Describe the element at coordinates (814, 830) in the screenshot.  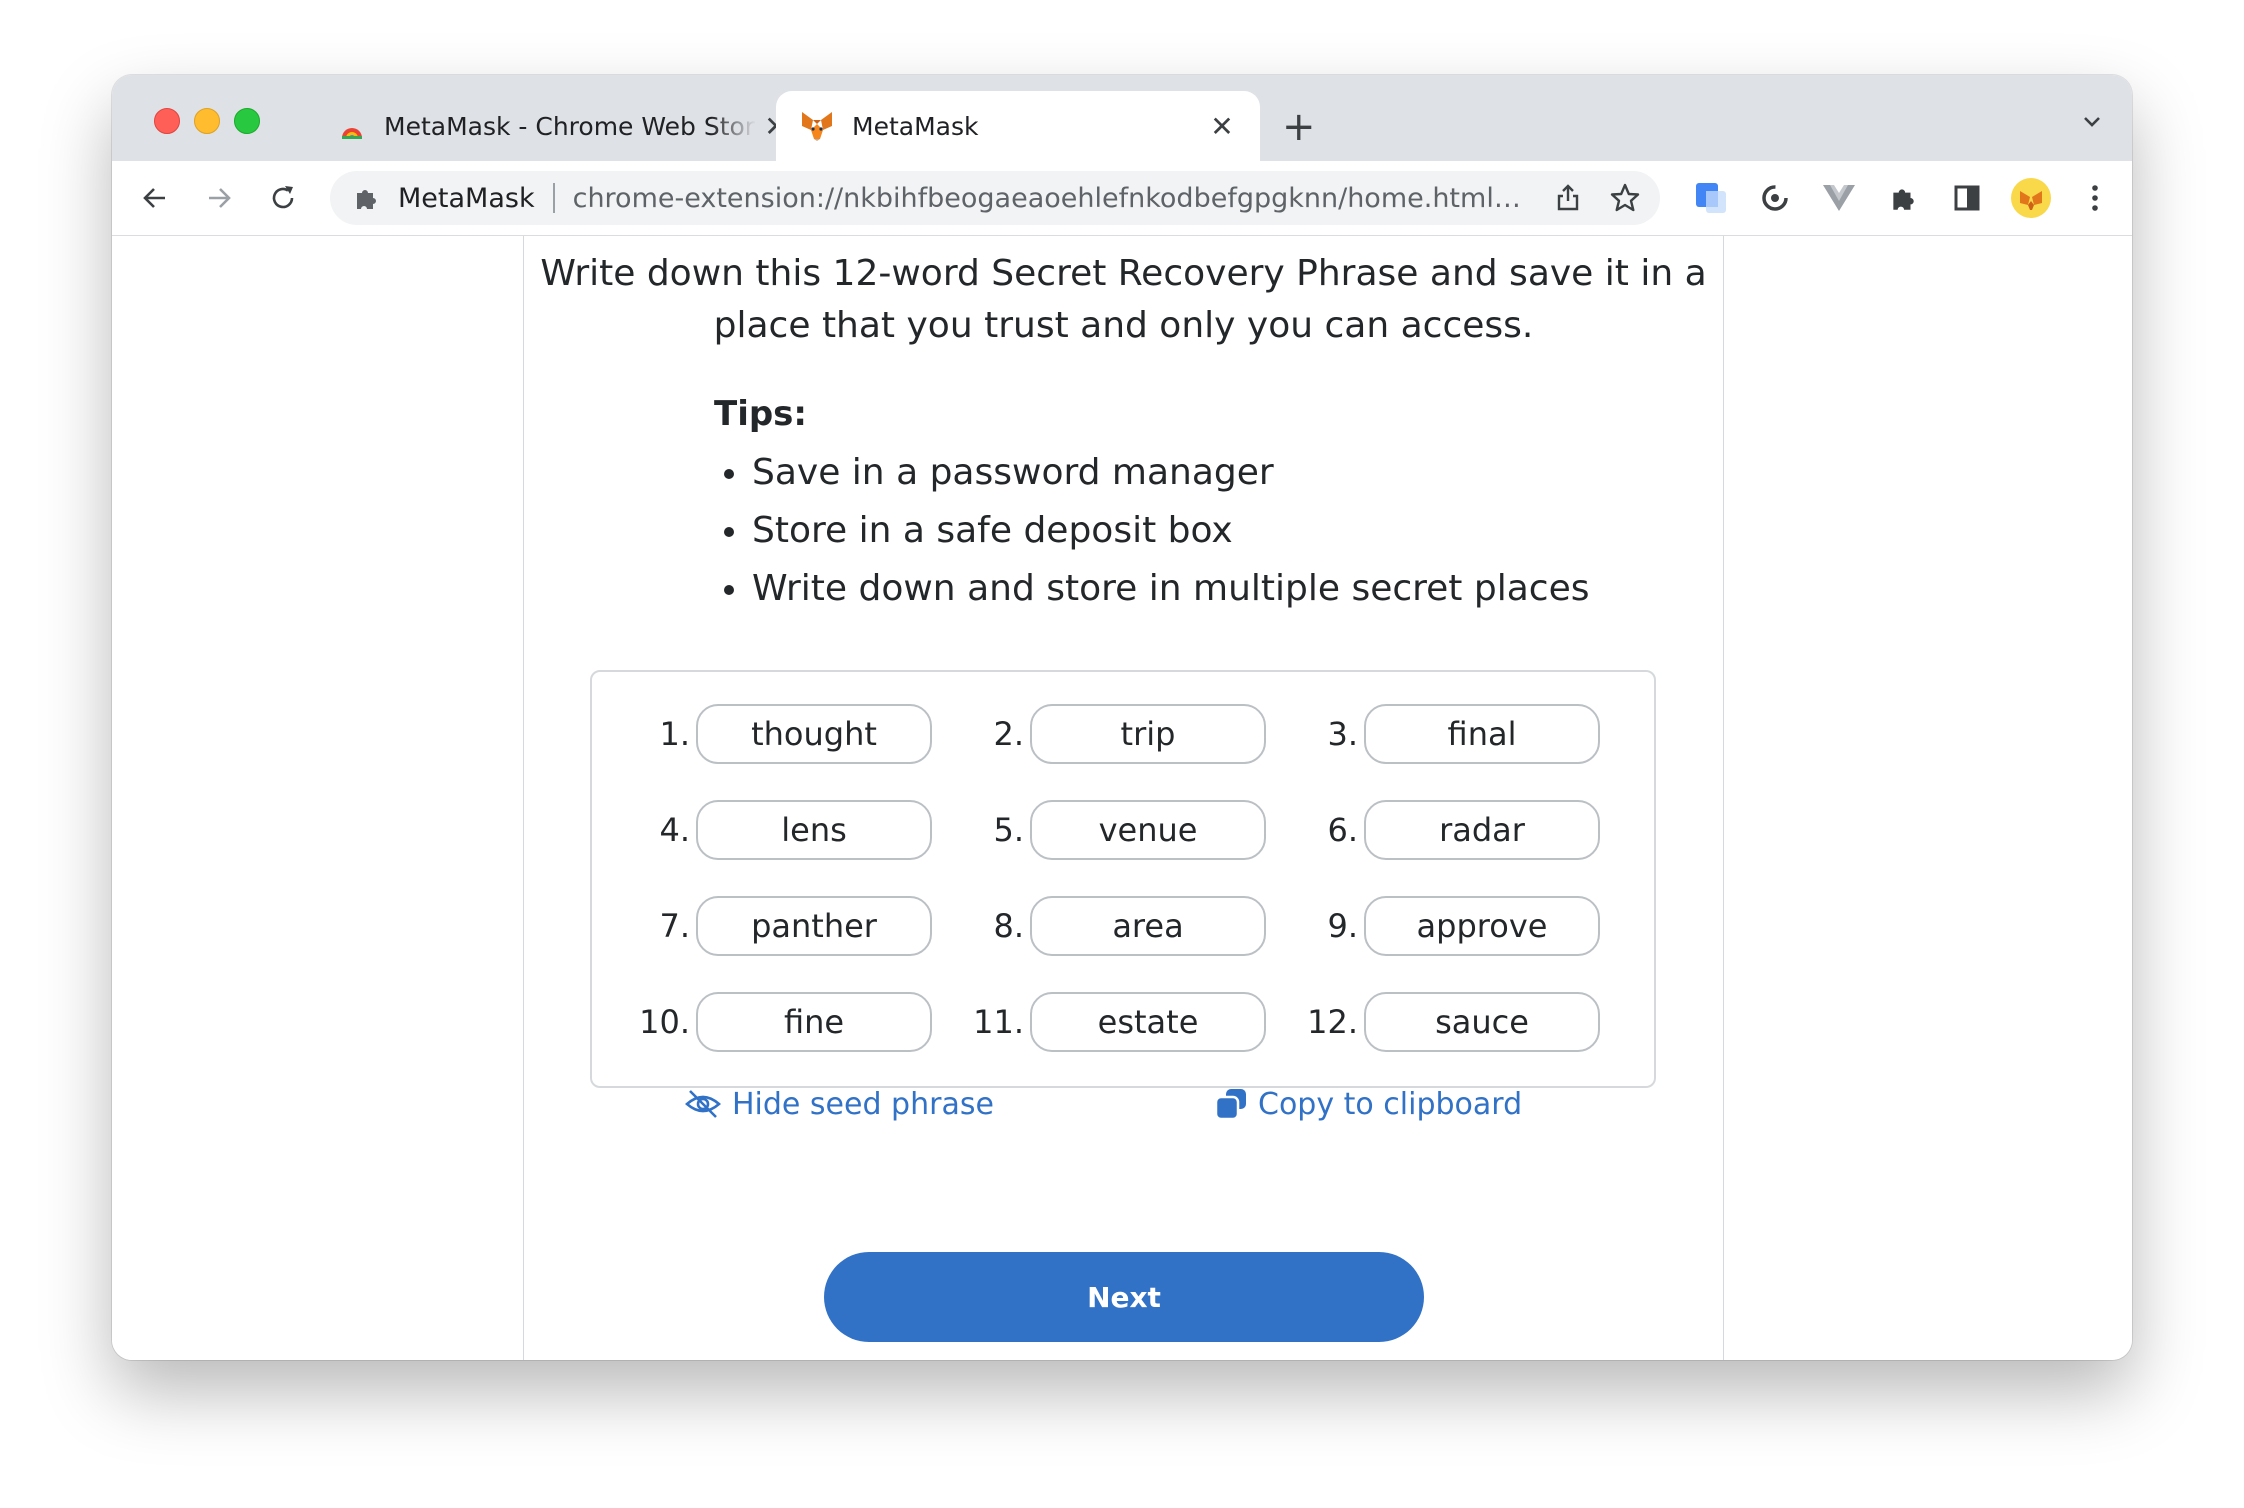
I see `seed-word-pill: lens` at that location.